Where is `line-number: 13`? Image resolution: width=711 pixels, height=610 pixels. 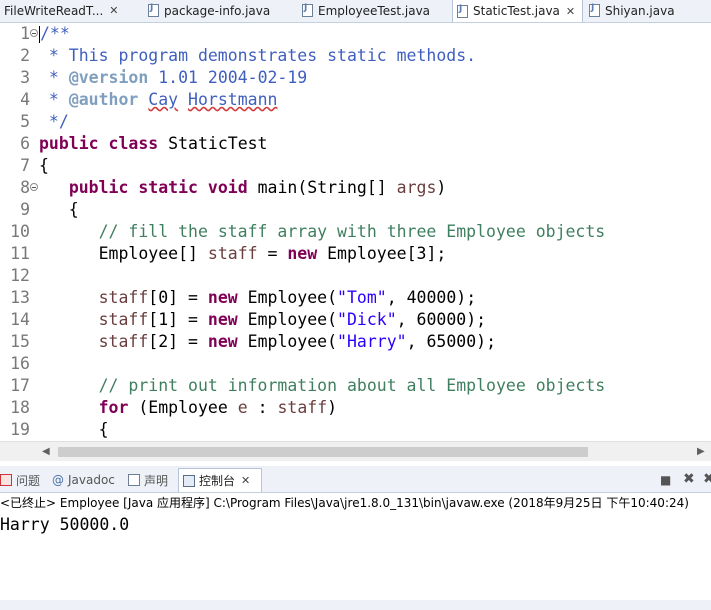
line-number: 13 is located at coordinates (20, 297).